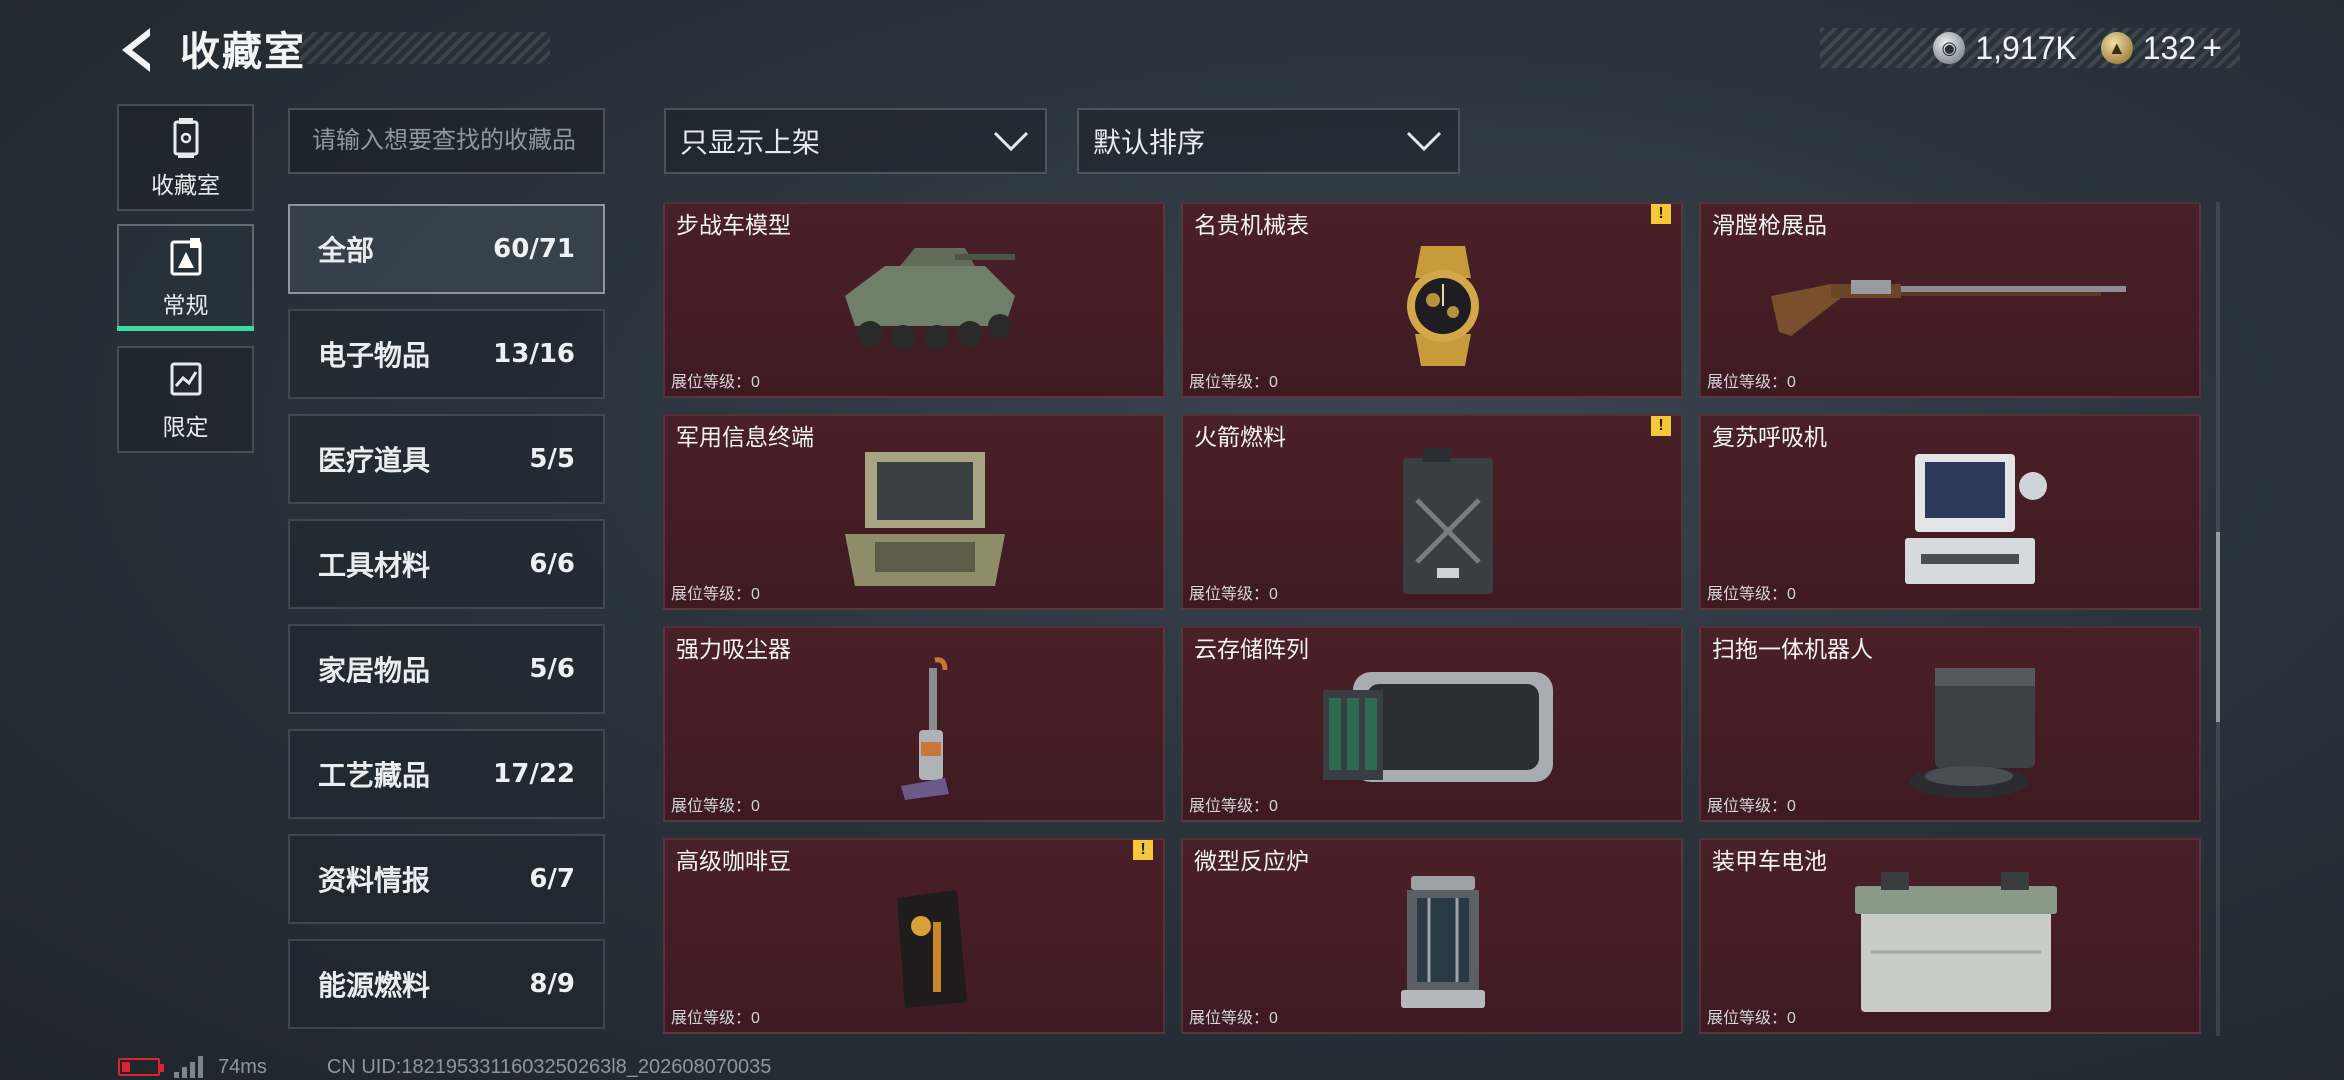 The image size is (2344, 1080). What do you see at coordinates (1438, 727) in the screenshot?
I see `storage-array-icon` at bounding box center [1438, 727].